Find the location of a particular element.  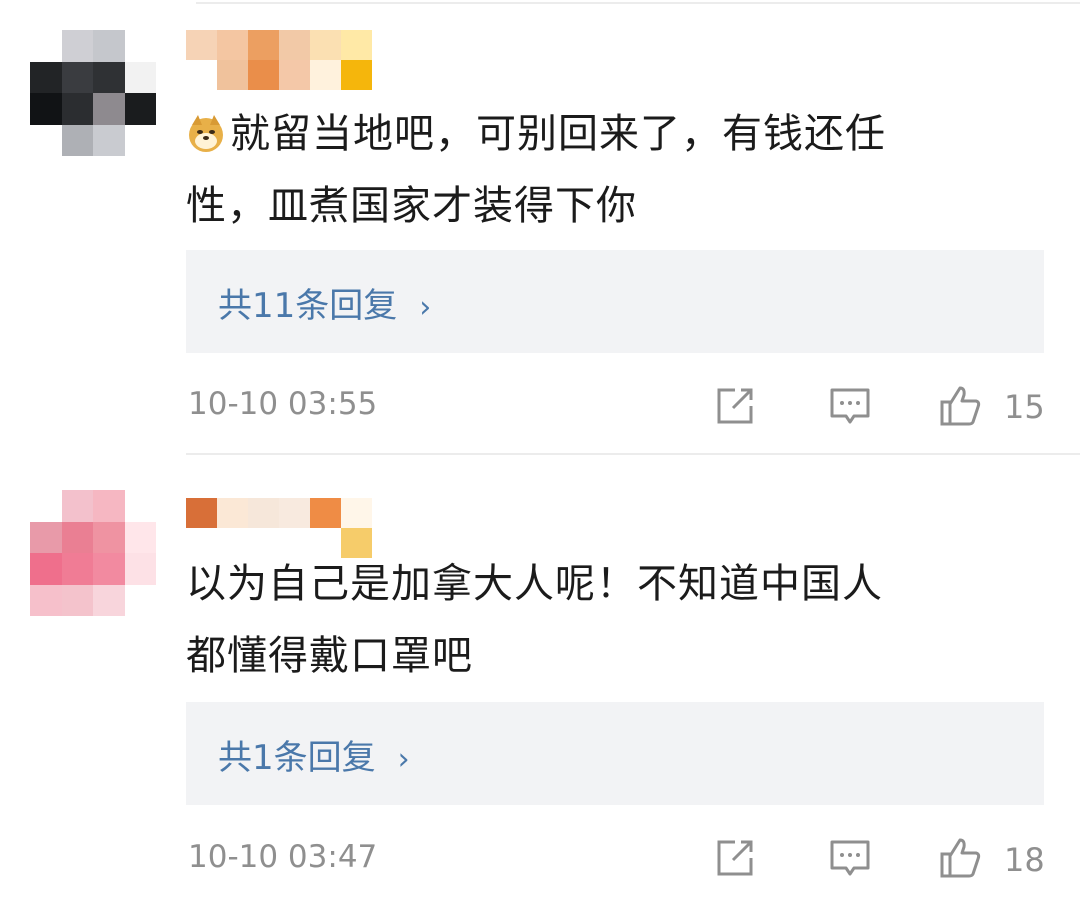

view-replies-button: 共11条回复 › is located at coordinates (615, 301).